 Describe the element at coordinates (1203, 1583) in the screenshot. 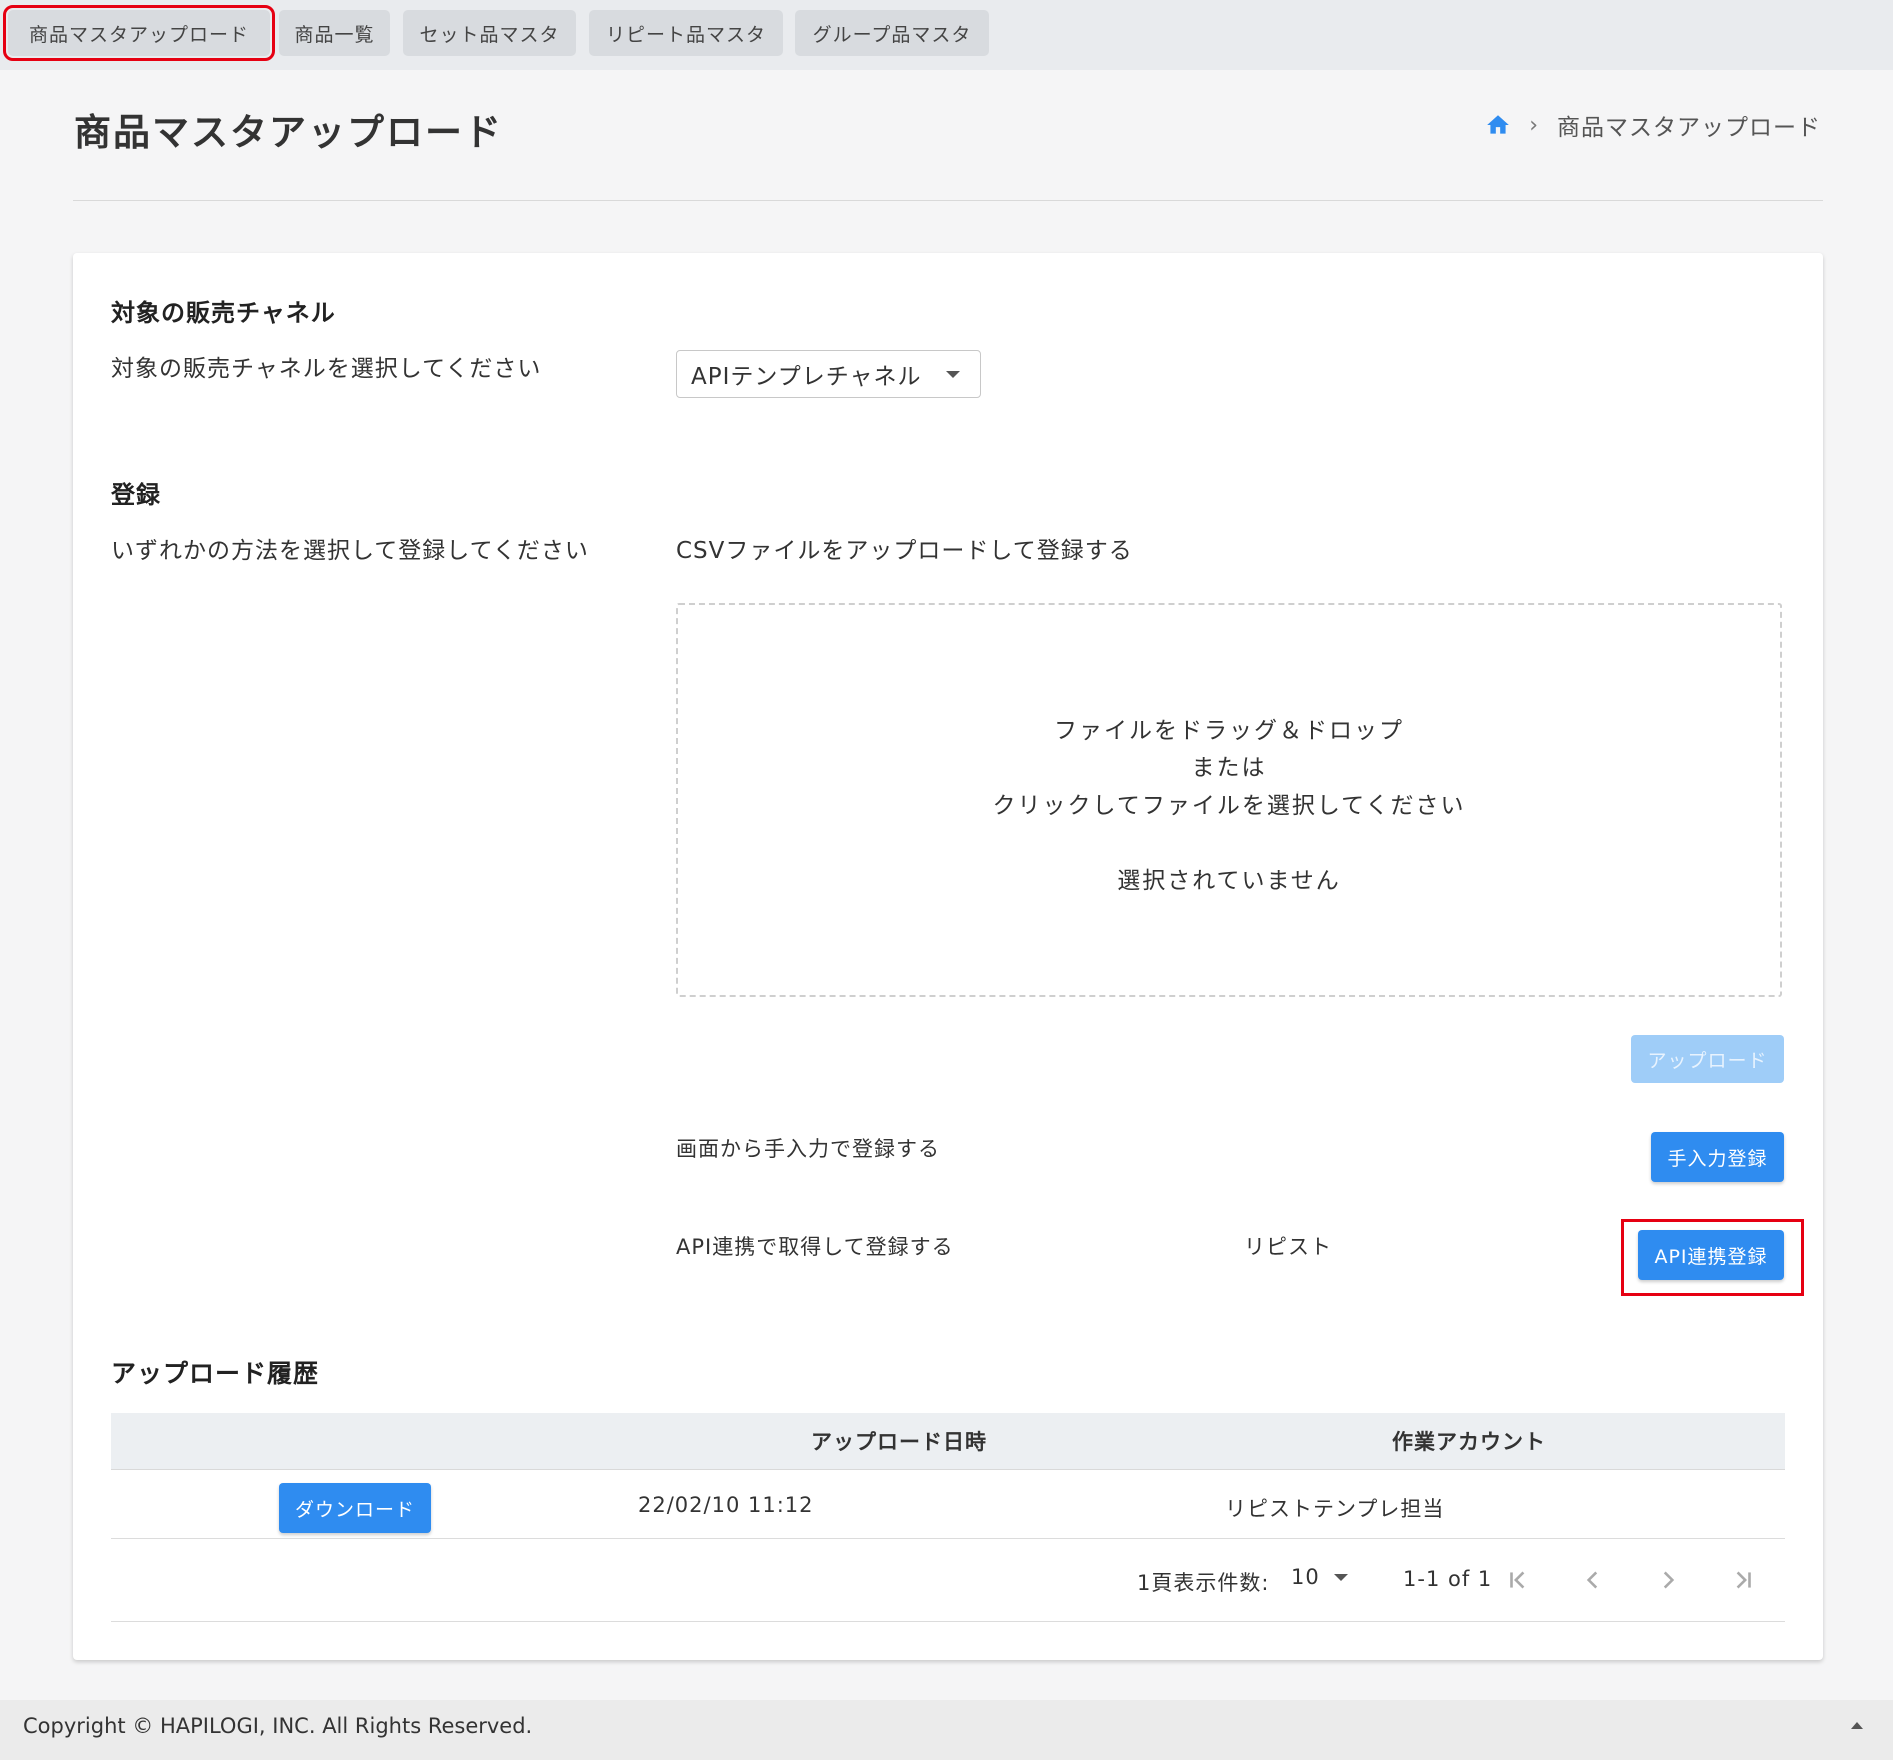

I see `rows-per-page-label: 1頁表示件数:` at that location.